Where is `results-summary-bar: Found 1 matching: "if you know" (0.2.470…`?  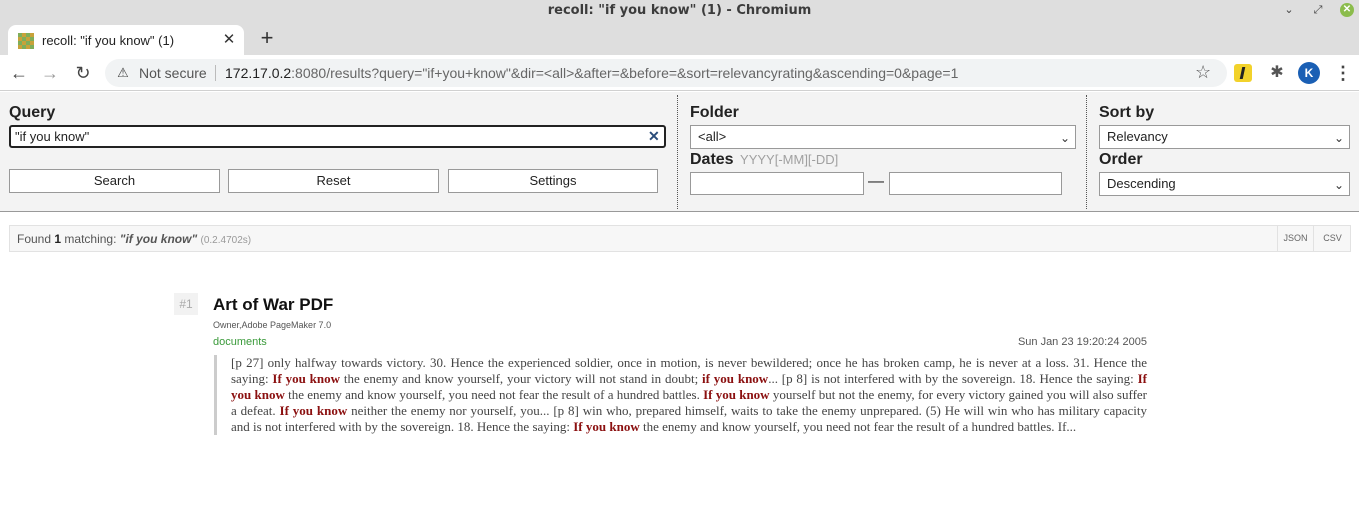 results-summary-bar: Found 1 matching: "if you know" (0.2.470… is located at coordinates (680, 238).